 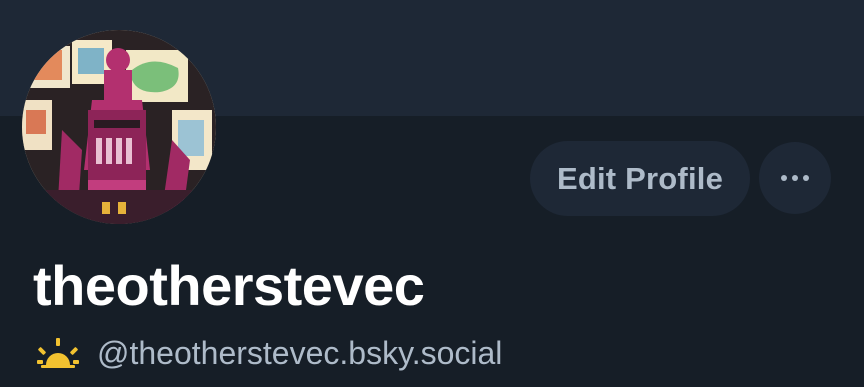 I want to click on sun-icon, so click(x=58, y=353).